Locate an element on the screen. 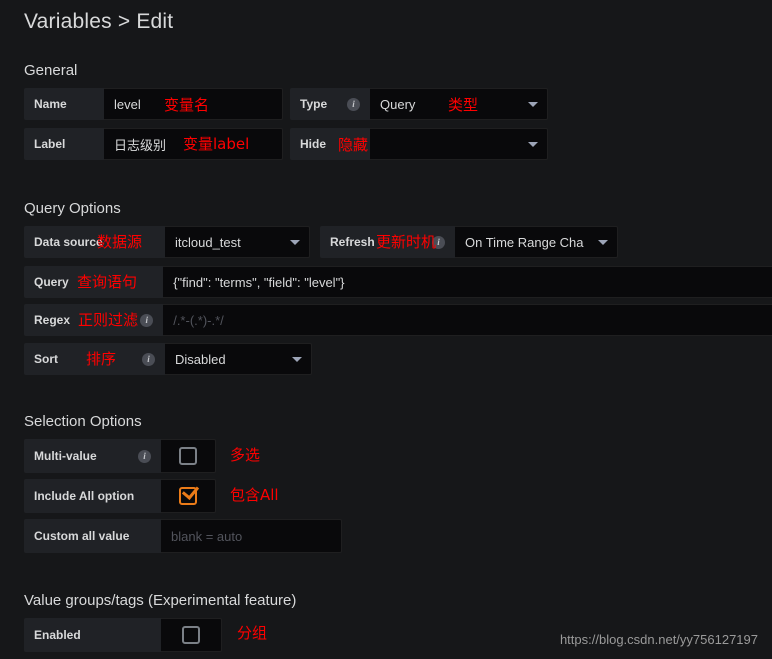  label-label: Label is located at coordinates (64, 144).